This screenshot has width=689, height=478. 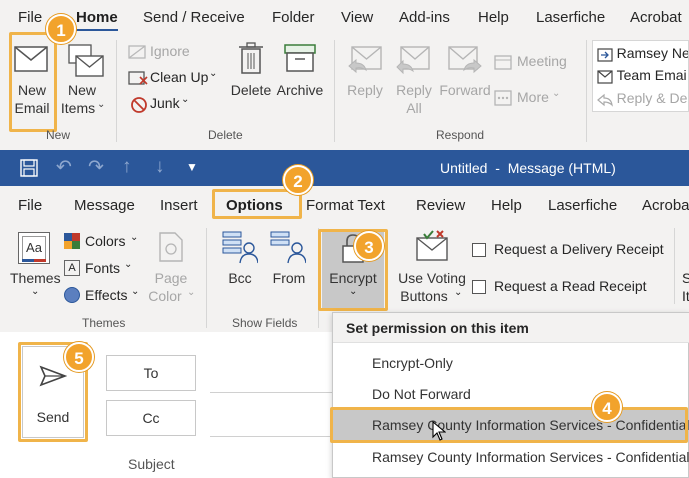 I want to click on themes-button: Aa Themes ⌄, so click(x=35, y=266).